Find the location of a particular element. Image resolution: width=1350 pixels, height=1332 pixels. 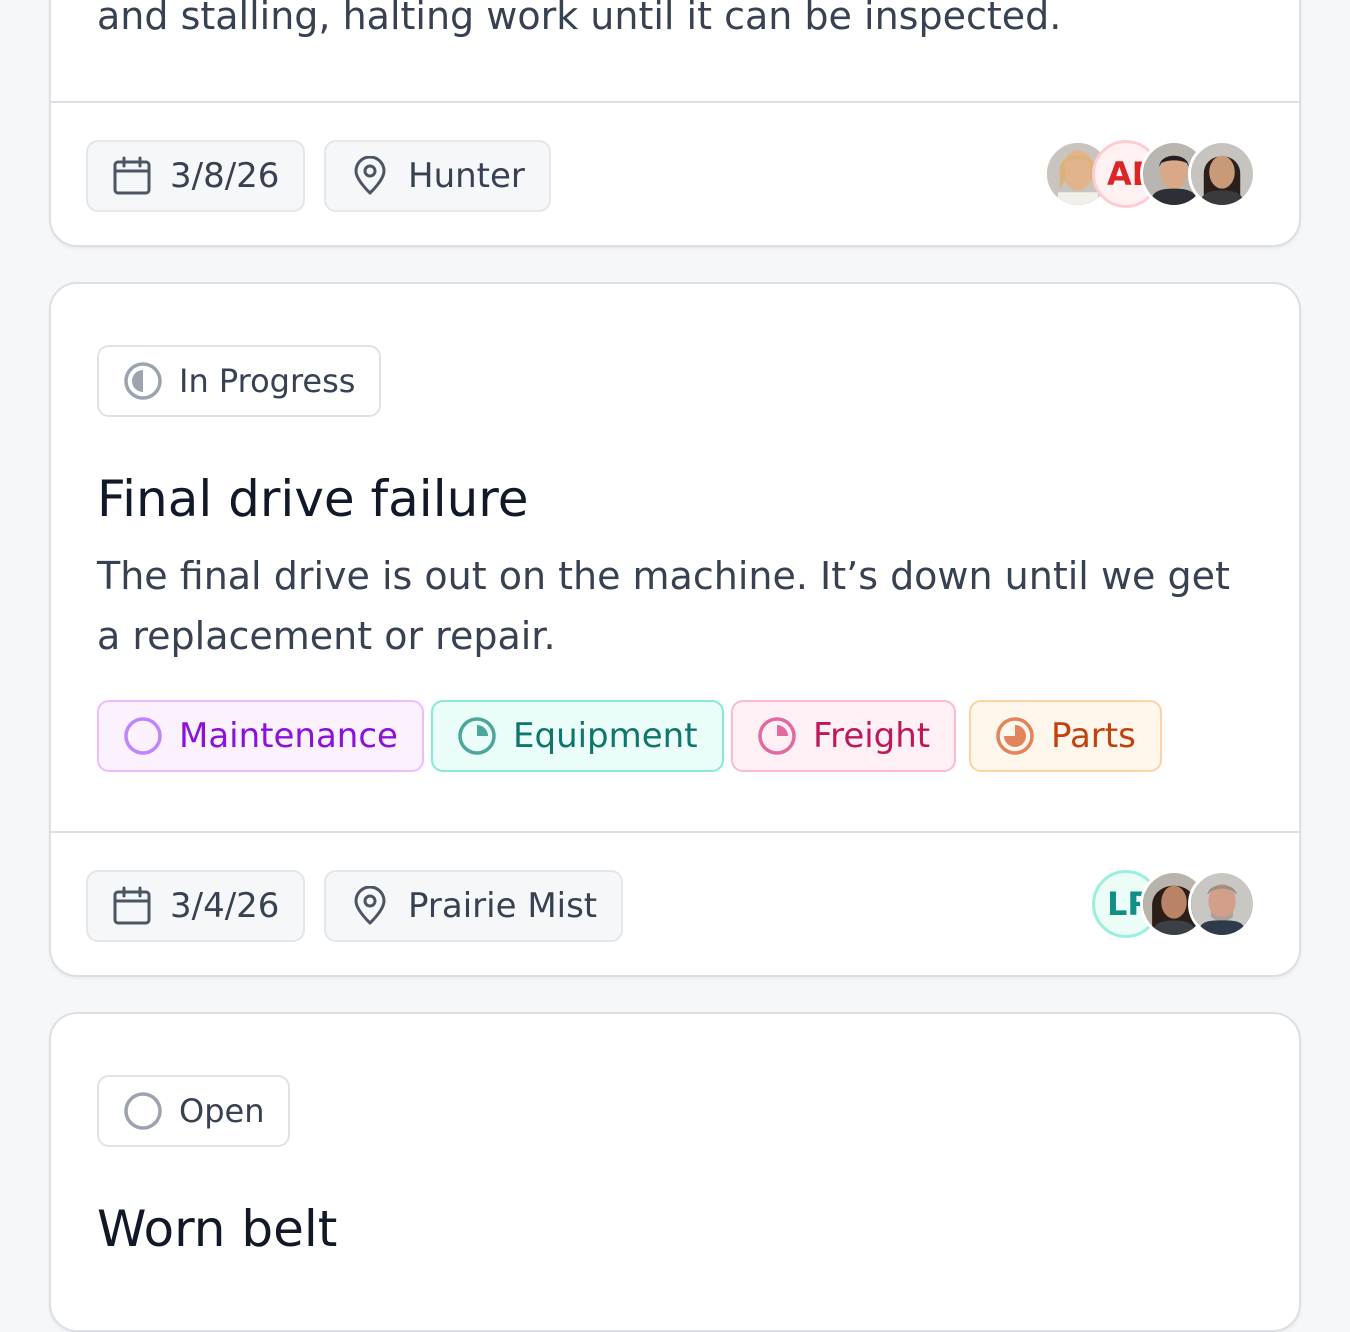

tag-equipment: Equipment is located at coordinates (577, 736).